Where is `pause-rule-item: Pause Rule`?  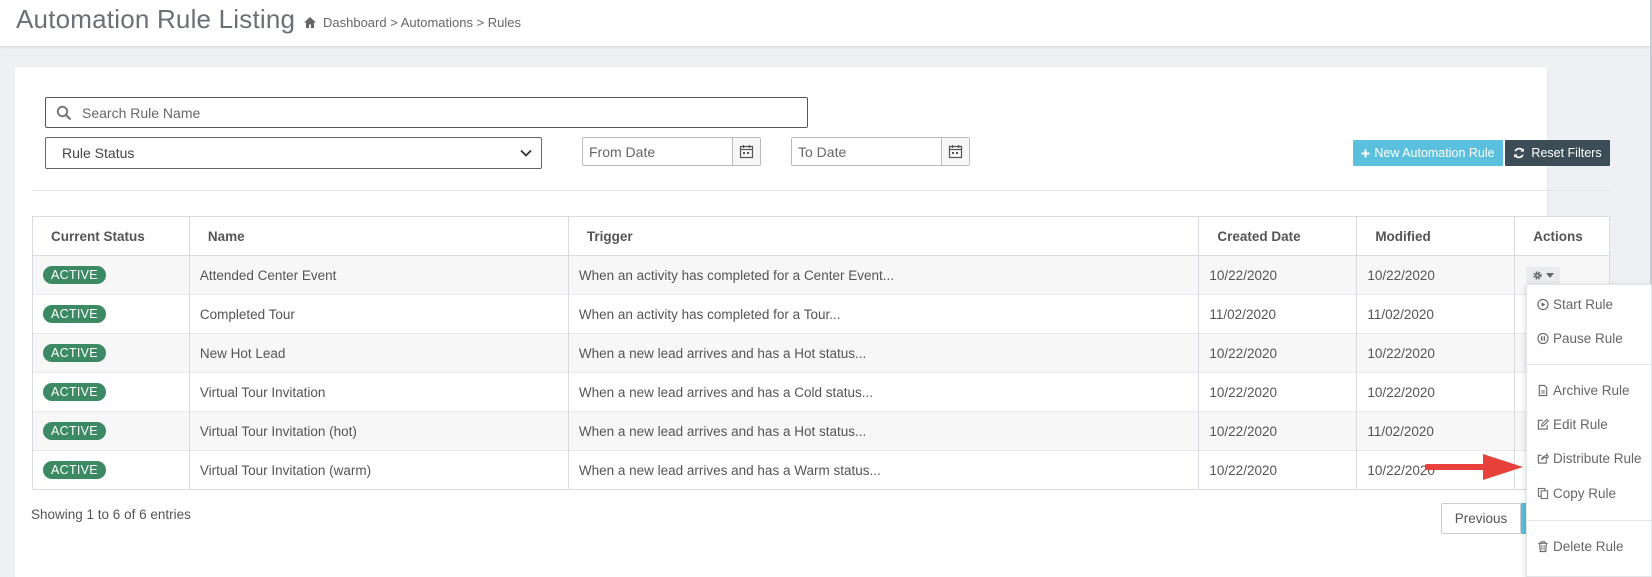
pause-rule-item: Pause Rule is located at coordinates (1580, 338).